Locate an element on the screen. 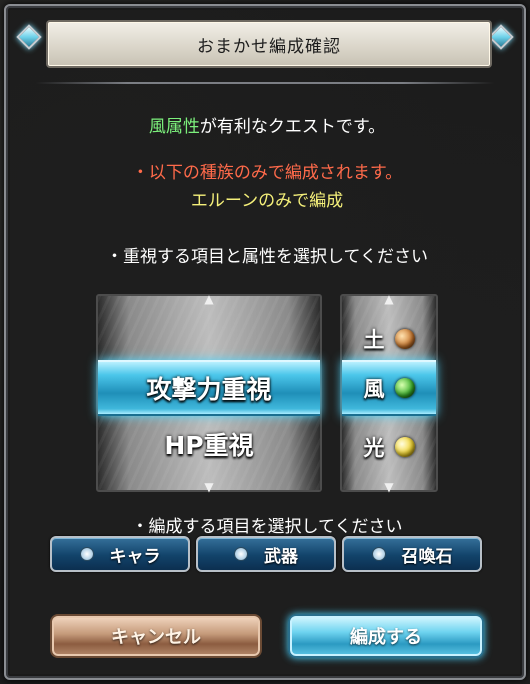 The width and height of the screenshot is (530, 684). focus-selected-option: 攻撃力重視 is located at coordinates (209, 388).